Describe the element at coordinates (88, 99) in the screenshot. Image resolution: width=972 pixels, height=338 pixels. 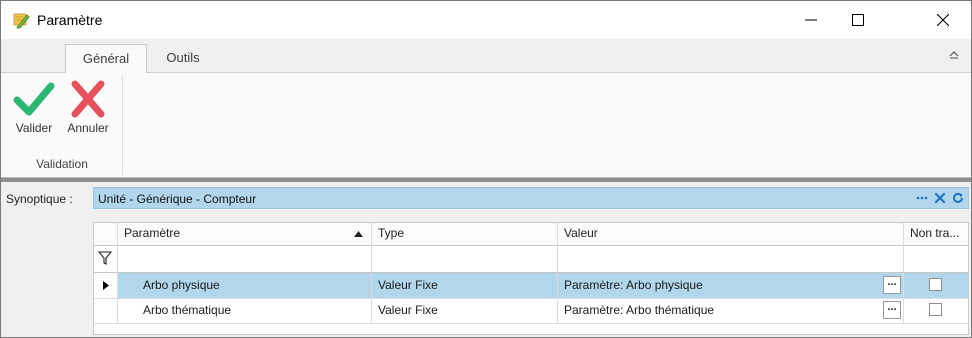
I see `cross-icon` at that location.